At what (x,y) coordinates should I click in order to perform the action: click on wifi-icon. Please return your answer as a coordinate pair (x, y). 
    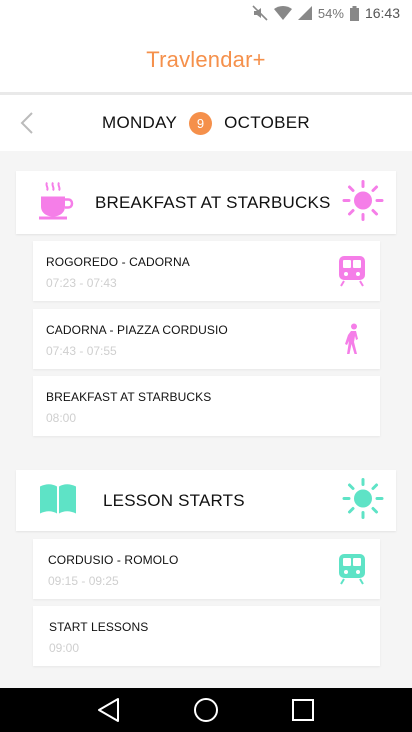
    Looking at the image, I should click on (282, 13).